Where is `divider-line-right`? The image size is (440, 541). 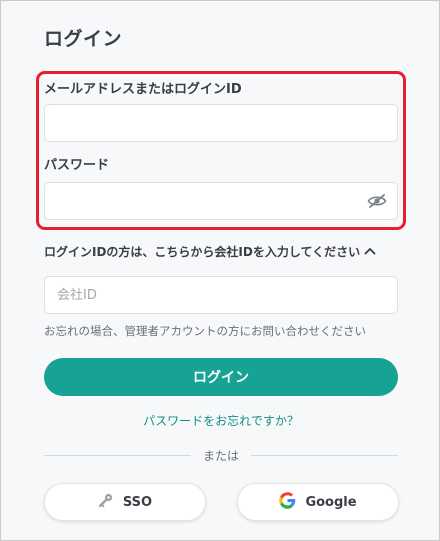 divider-line-right is located at coordinates (325, 455).